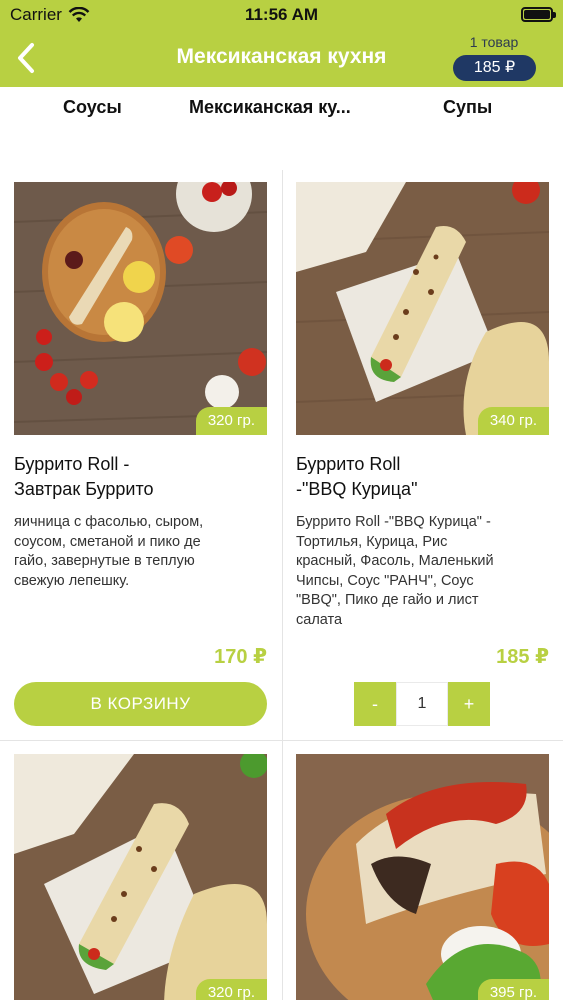 This screenshot has height=1000, width=563. I want to click on product-card: 395 гр., so click(422, 877).